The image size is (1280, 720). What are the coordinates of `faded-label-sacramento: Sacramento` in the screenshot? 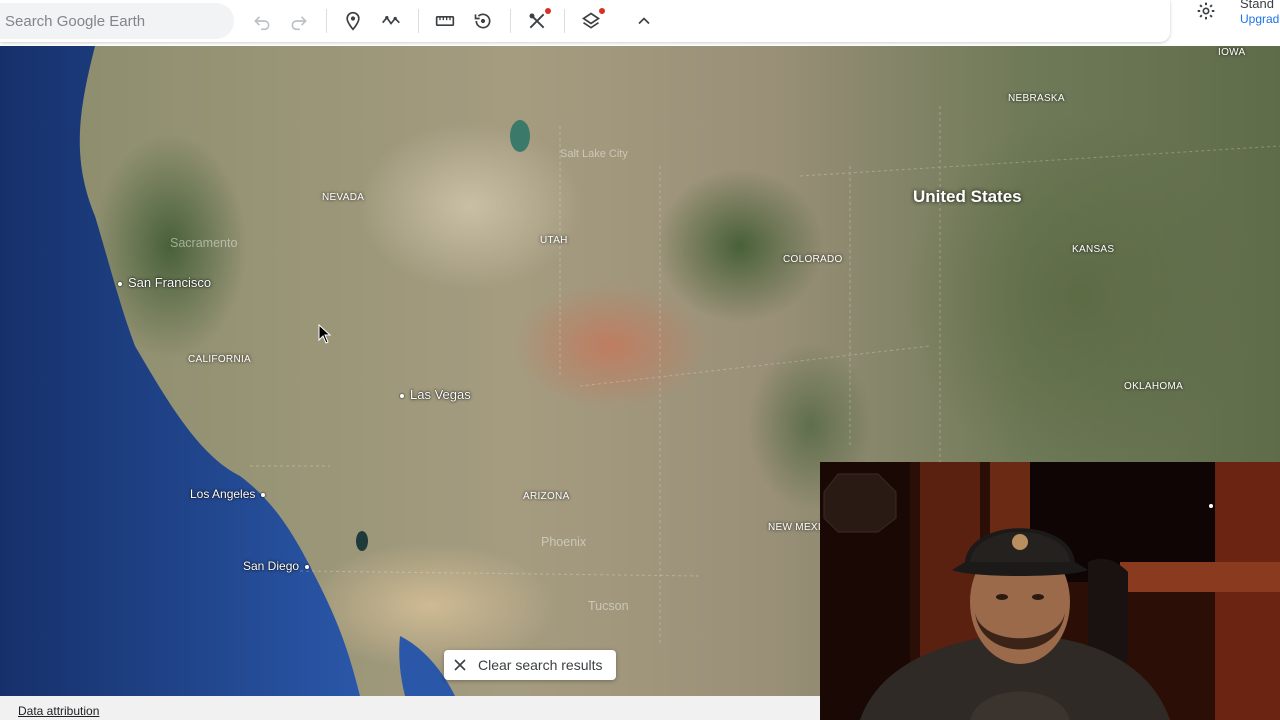 It's located at (204, 243).